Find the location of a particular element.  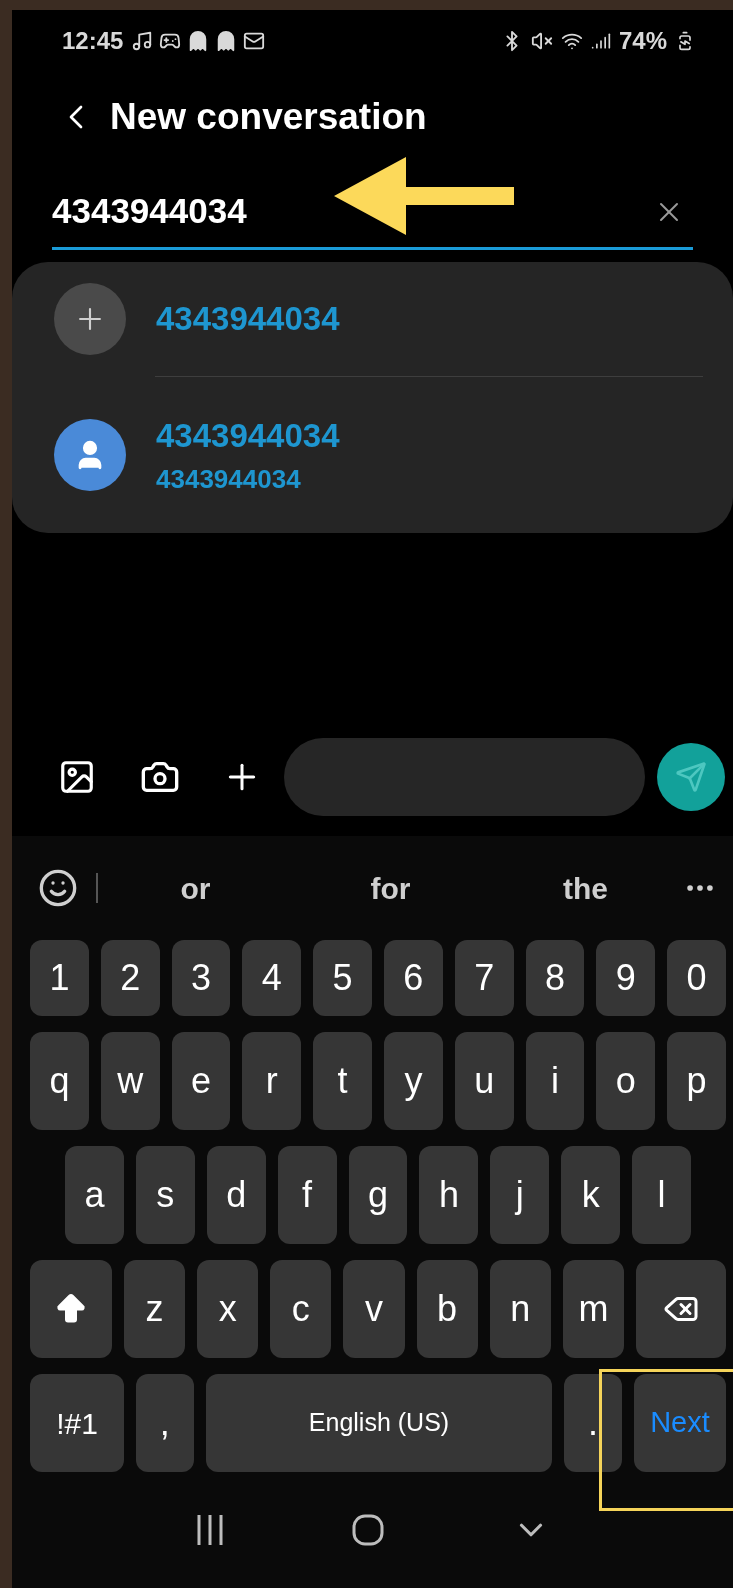

space-key: English (US) is located at coordinates (379, 1423).